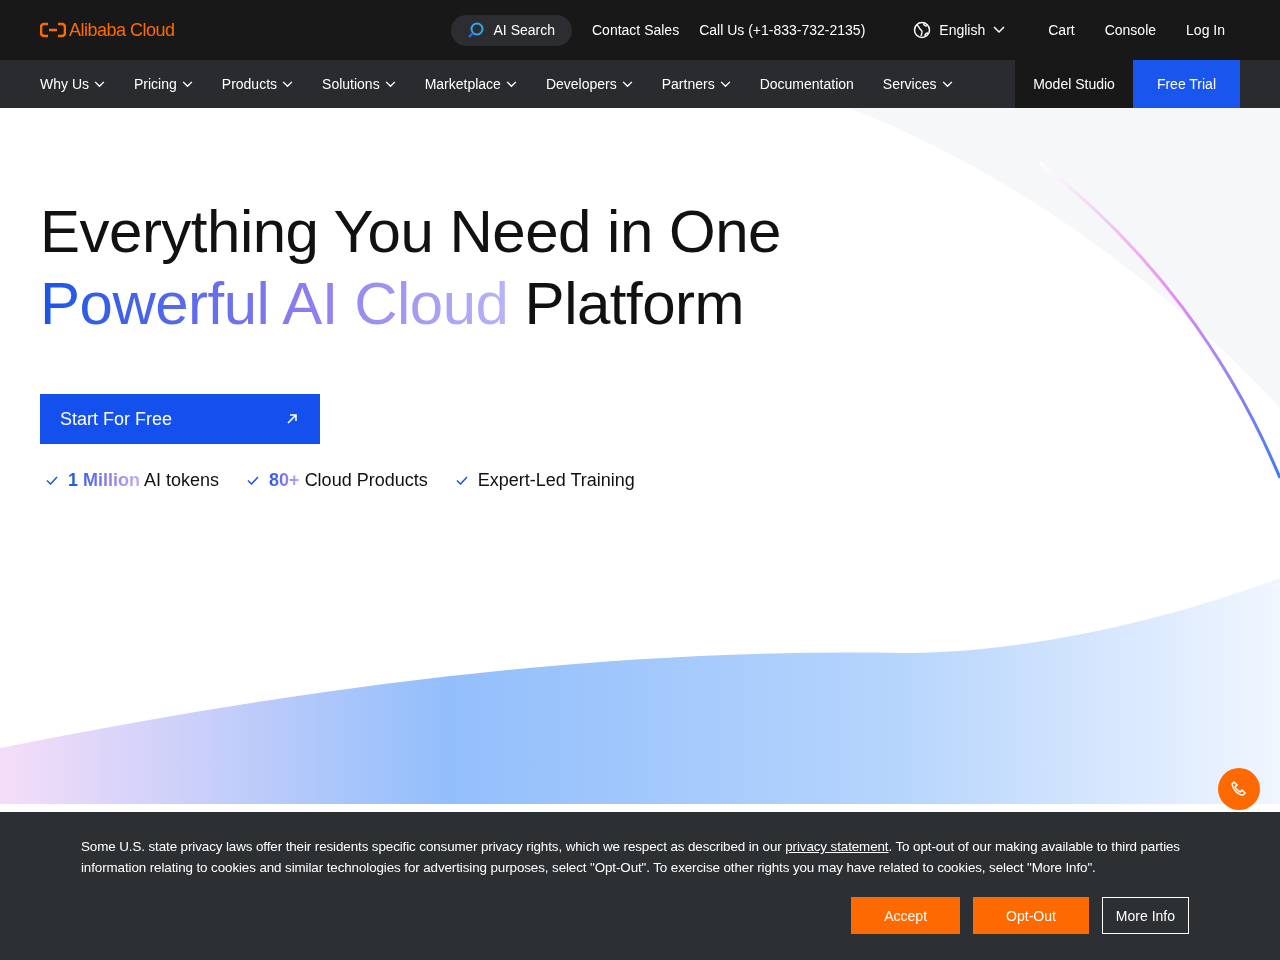 This screenshot has height=960, width=1280. I want to click on logo-text: Alibaba Cloud, so click(122, 30).